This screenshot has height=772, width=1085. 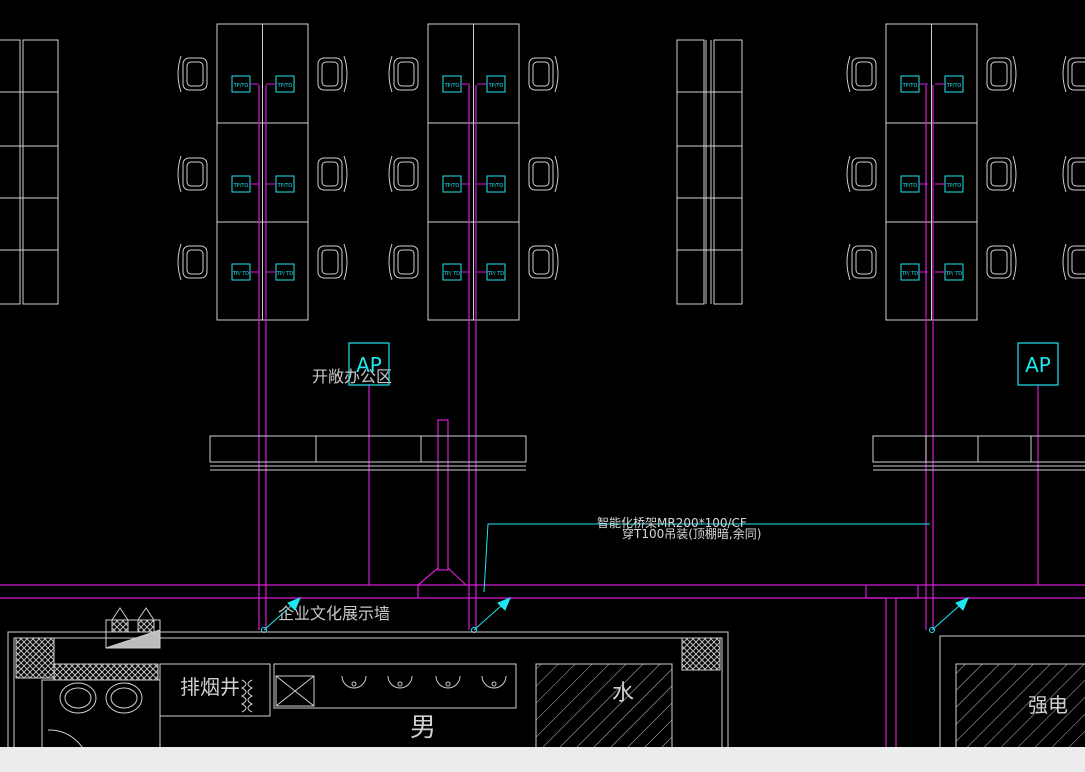 I want to click on ap-label: AP, so click(x=1038, y=365).